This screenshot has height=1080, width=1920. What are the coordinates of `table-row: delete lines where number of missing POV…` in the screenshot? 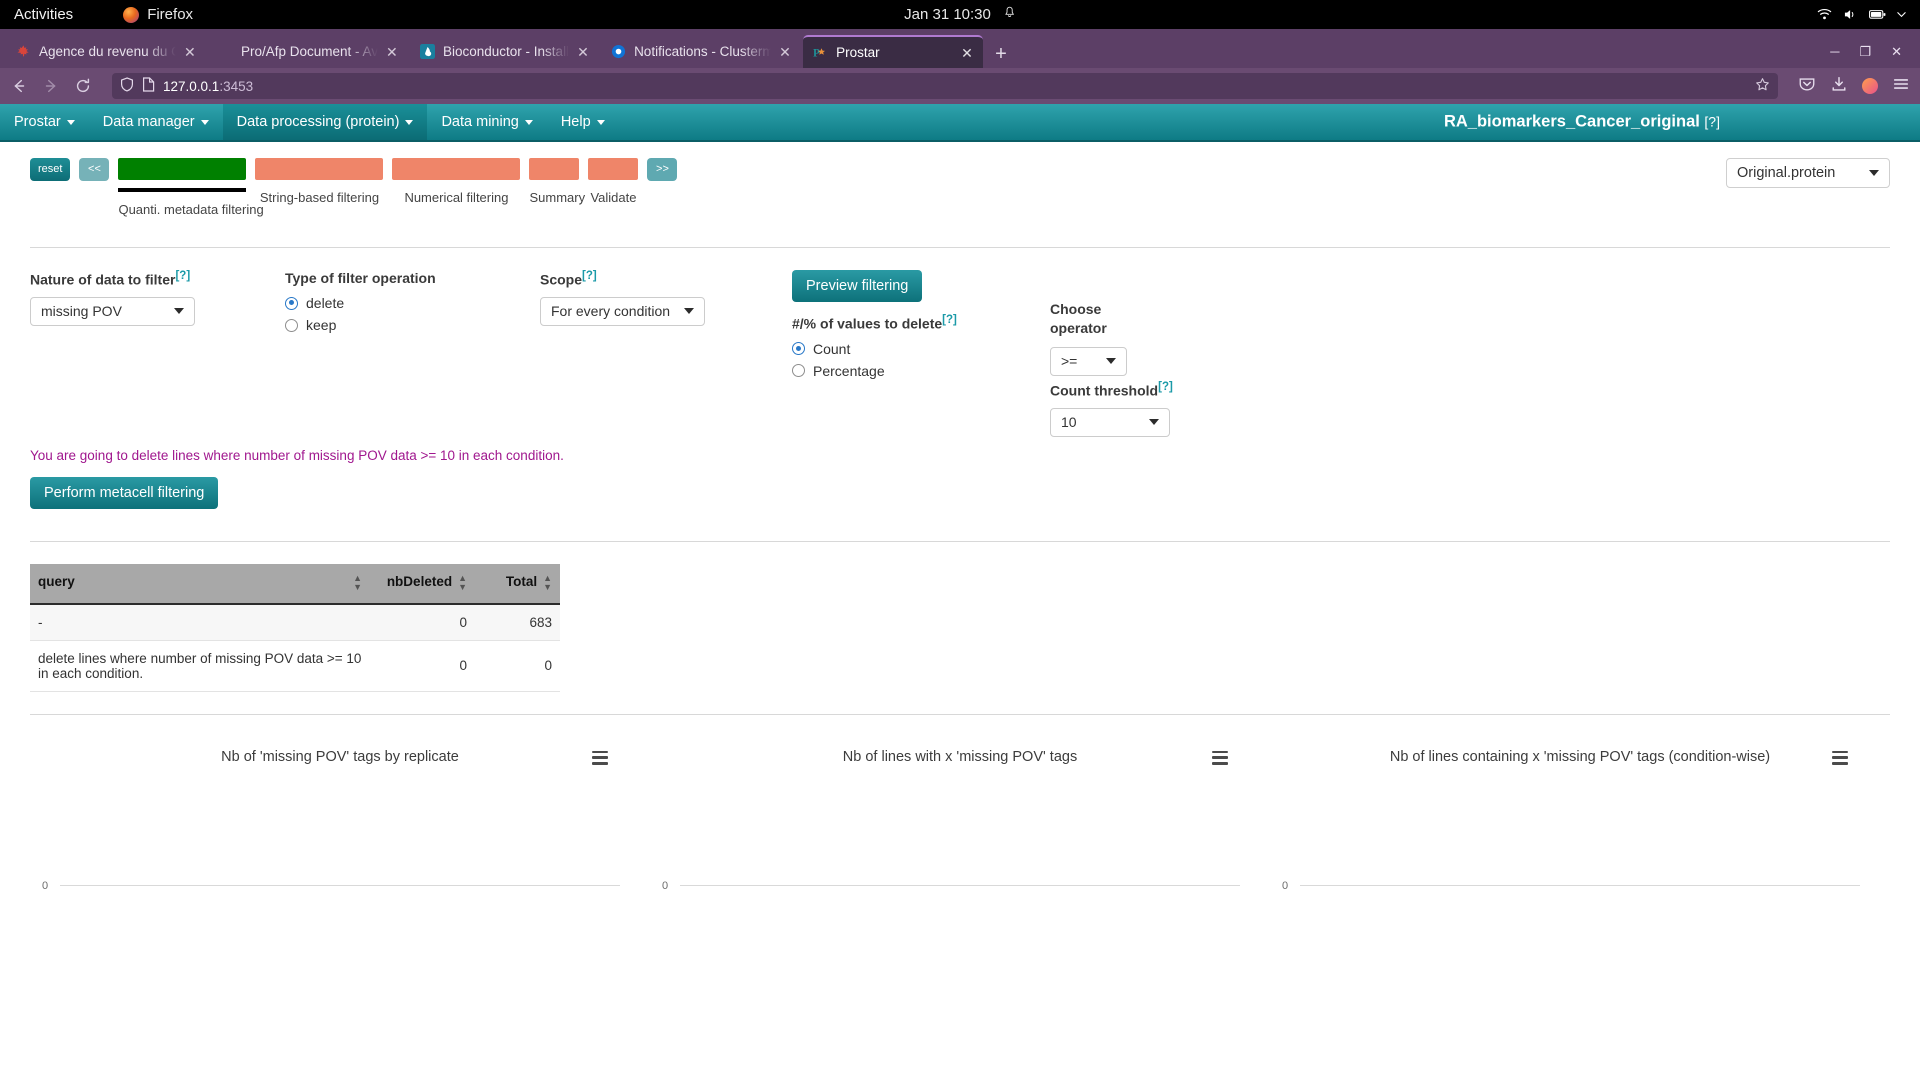 It's located at (295, 666).